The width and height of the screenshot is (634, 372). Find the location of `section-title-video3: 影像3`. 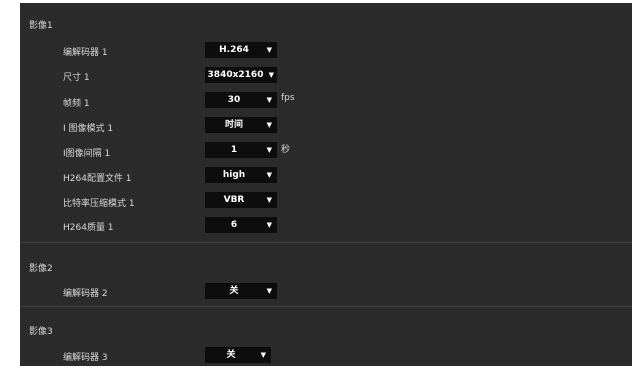

section-title-video3: 影像3 is located at coordinates (41, 332).